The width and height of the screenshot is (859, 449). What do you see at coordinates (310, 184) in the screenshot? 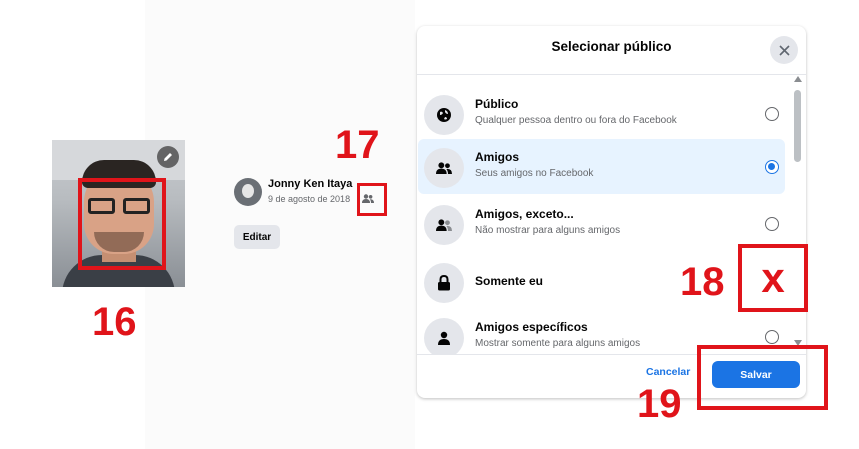
I see `post-author: Jonny Ken Itaya` at bounding box center [310, 184].